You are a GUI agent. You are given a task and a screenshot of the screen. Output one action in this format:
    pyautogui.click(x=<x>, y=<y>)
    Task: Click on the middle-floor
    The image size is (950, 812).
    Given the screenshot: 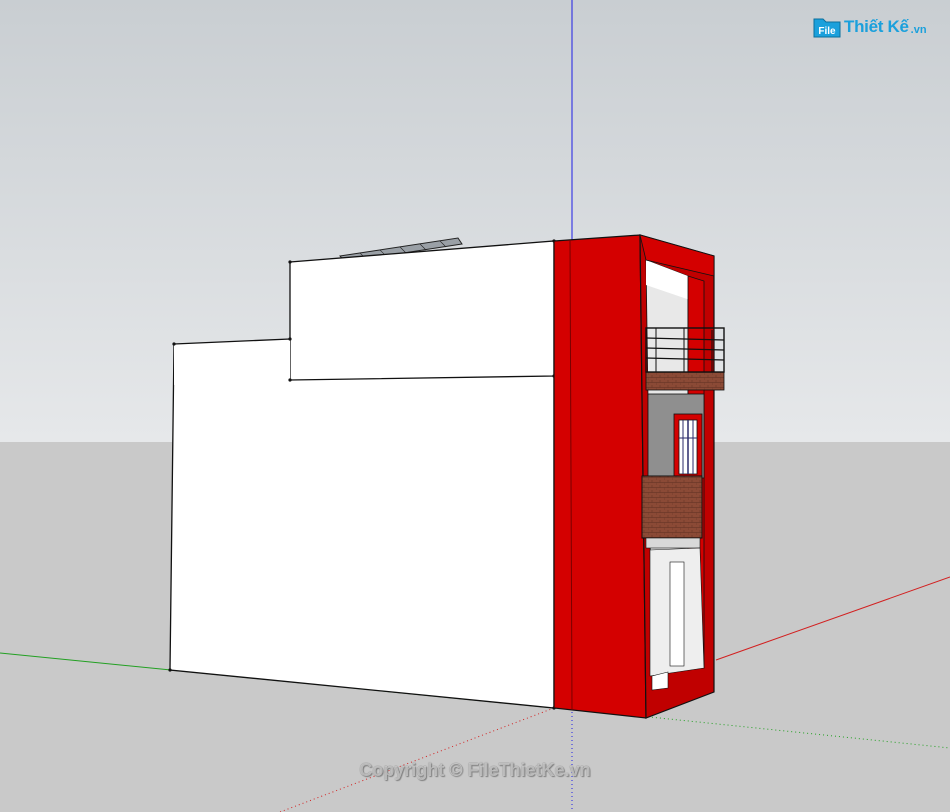 What is the action you would take?
    pyautogui.click(x=676, y=436)
    